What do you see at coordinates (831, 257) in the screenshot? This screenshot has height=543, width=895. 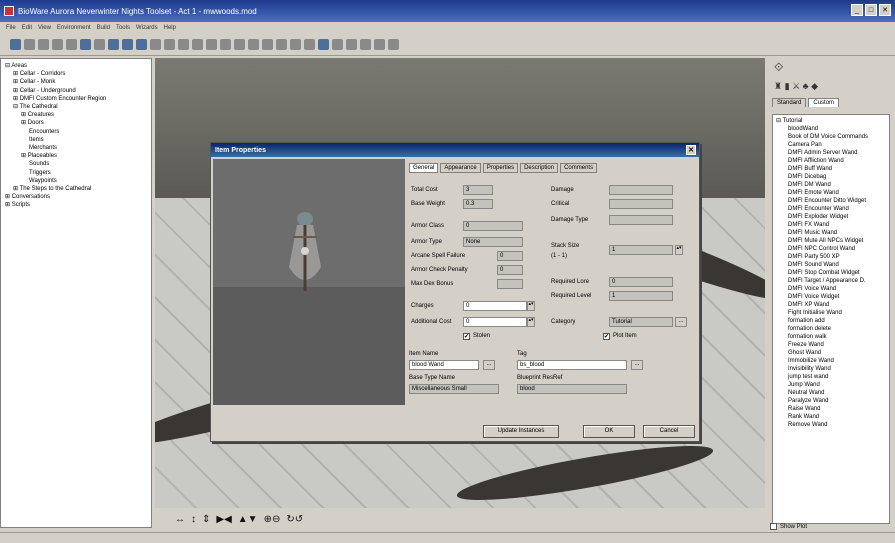 I see `list-item: DMFI Party 500 XP` at bounding box center [831, 257].